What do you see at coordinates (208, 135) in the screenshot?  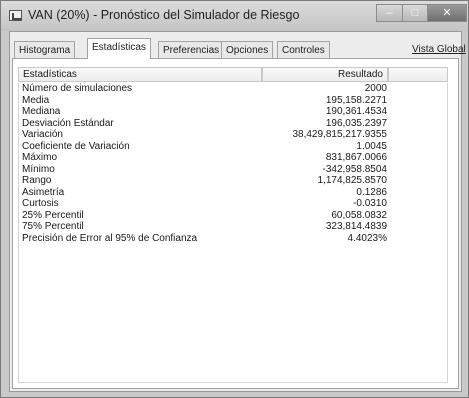 I see `table-row: Variación 38,429,815,217.9355` at bounding box center [208, 135].